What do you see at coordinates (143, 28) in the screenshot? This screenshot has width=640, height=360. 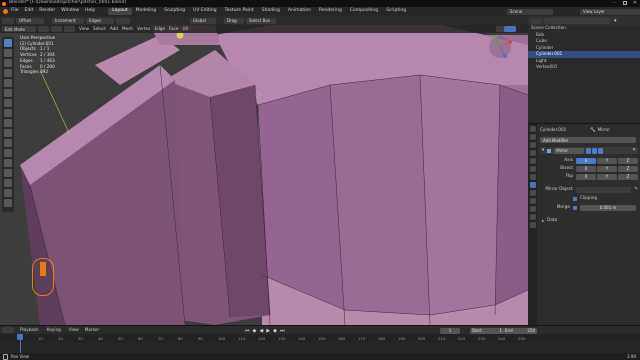 I see `vp-menu-vertex: Vertex` at bounding box center [143, 28].